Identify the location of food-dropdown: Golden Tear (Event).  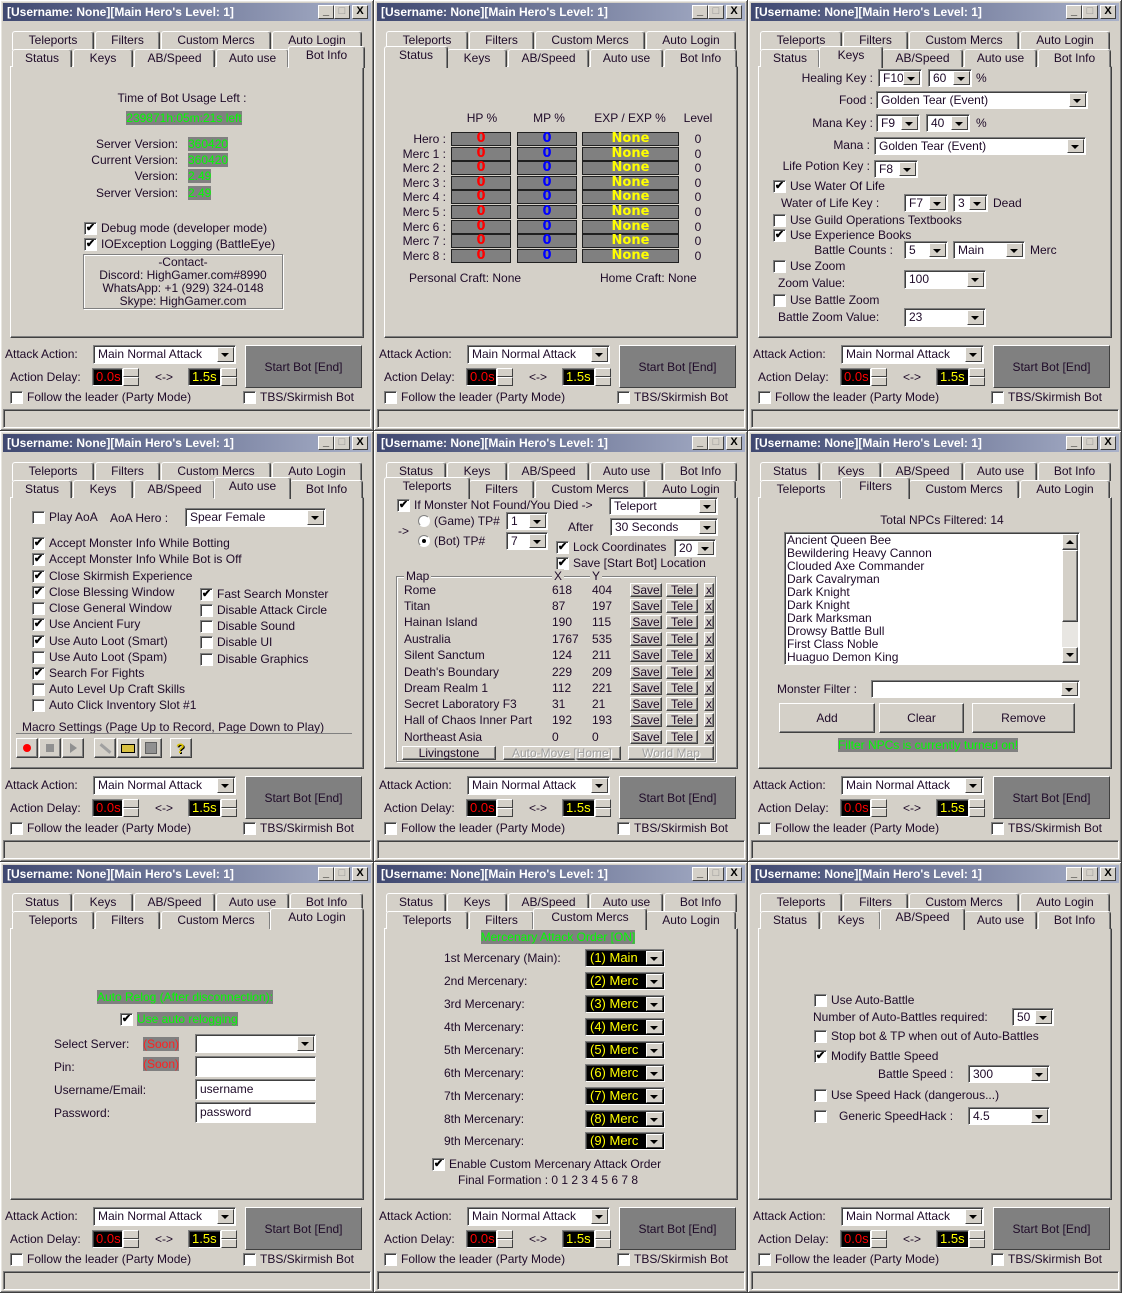
(982, 100).